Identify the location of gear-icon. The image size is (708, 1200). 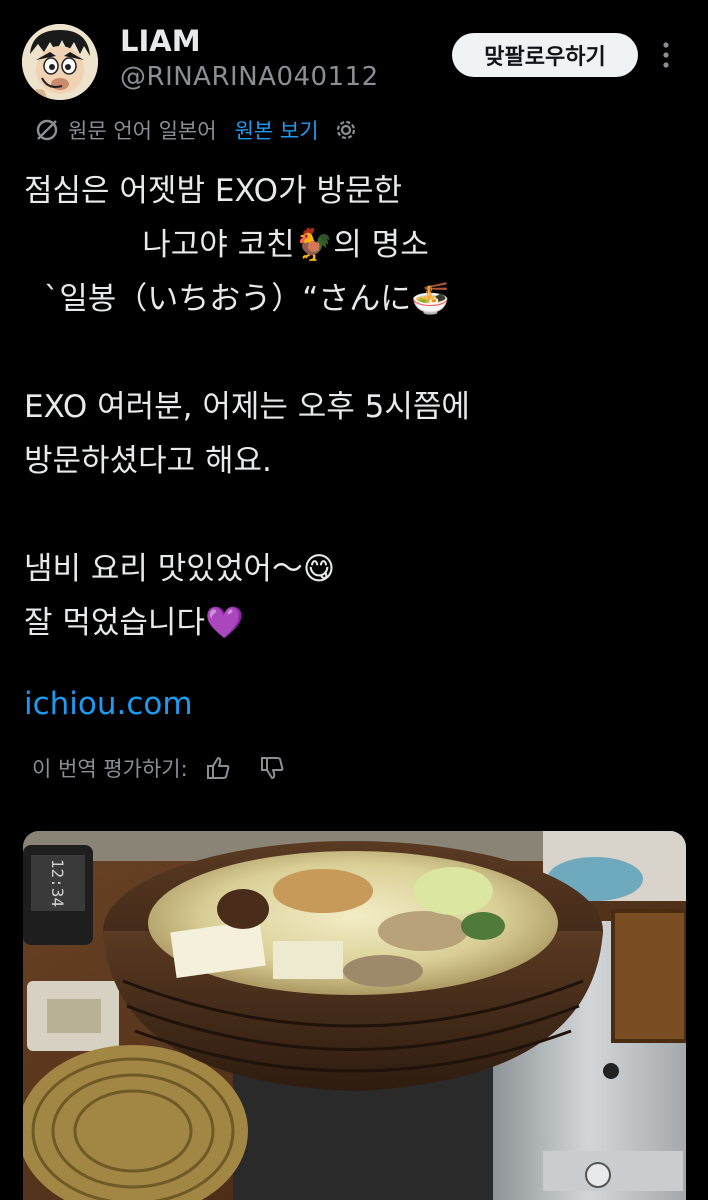
(346, 130).